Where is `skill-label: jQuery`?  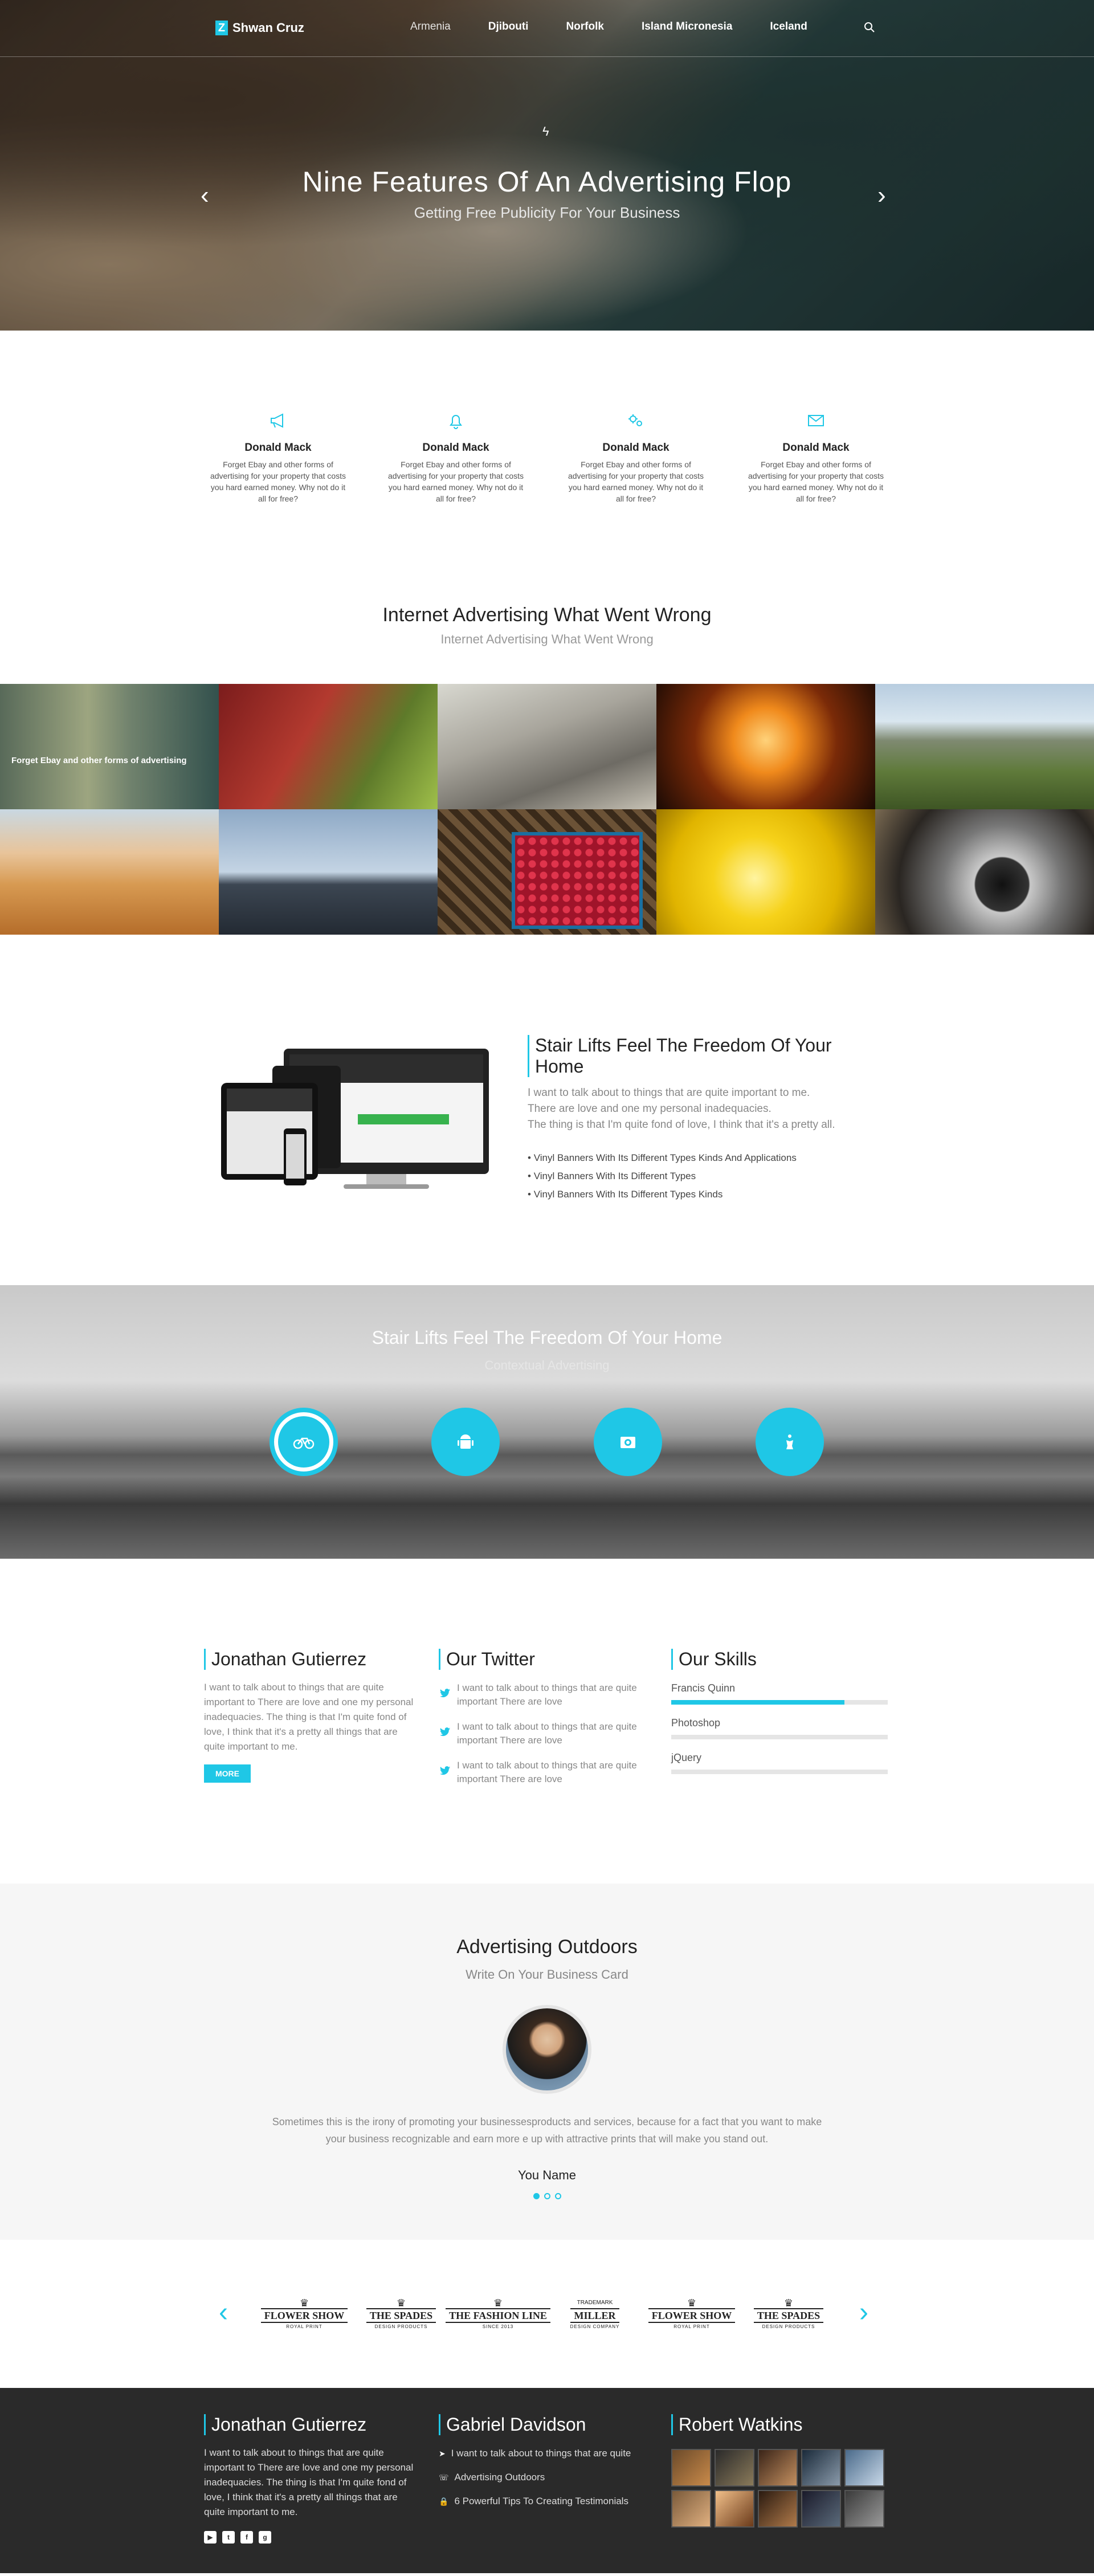 skill-label: jQuery is located at coordinates (686, 1757).